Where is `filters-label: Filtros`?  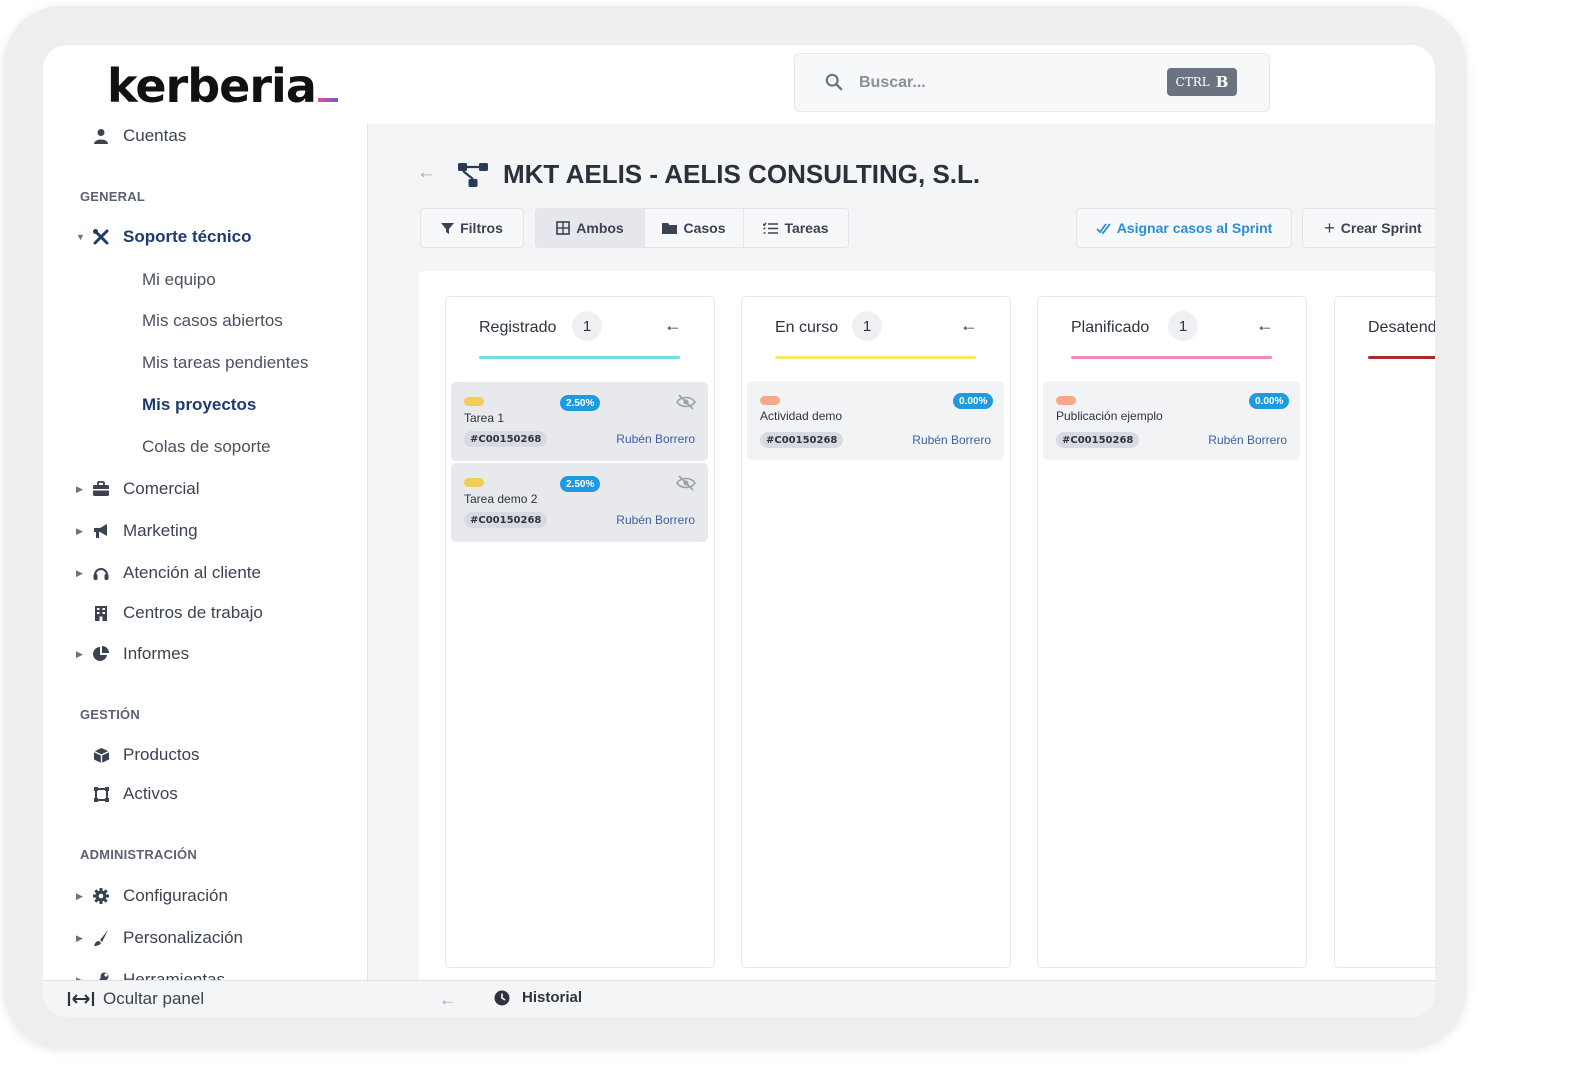
filters-label: Filtros is located at coordinates (481, 228).